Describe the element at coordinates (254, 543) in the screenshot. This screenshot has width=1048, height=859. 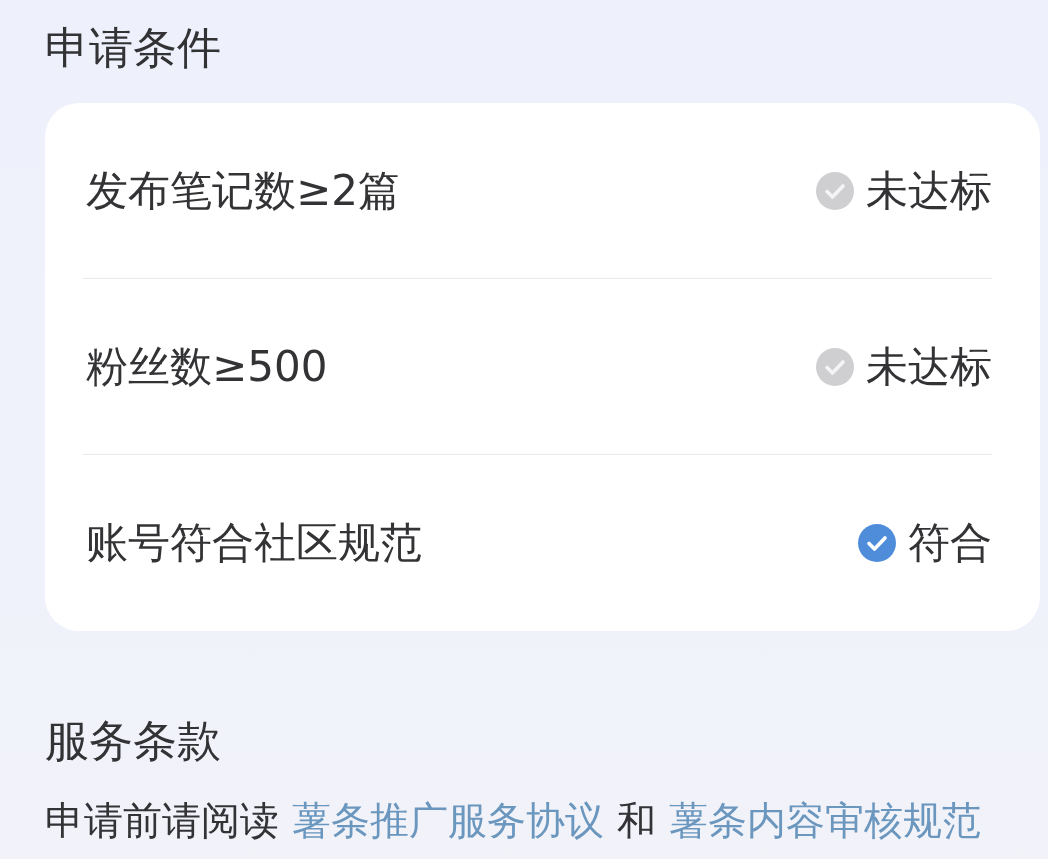
I see `condition-label: 账号符合社区规范` at that location.